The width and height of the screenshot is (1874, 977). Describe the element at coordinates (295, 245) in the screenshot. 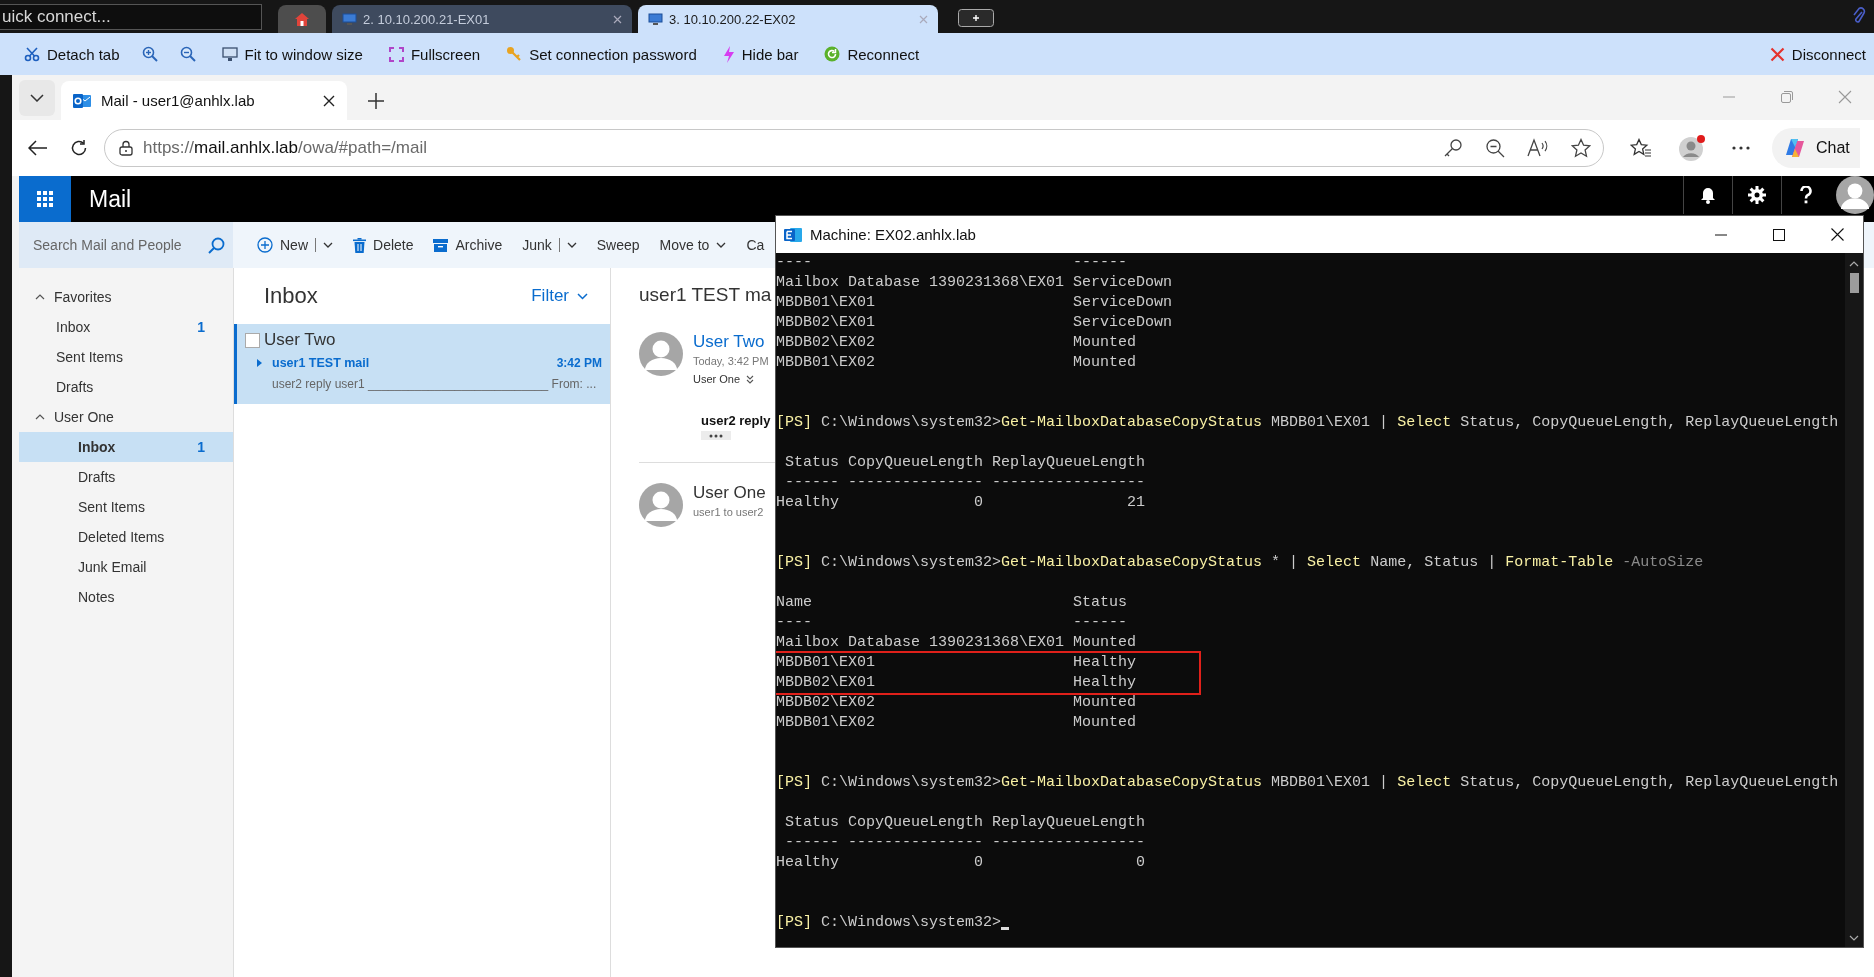

I see `command-button: New` at that location.